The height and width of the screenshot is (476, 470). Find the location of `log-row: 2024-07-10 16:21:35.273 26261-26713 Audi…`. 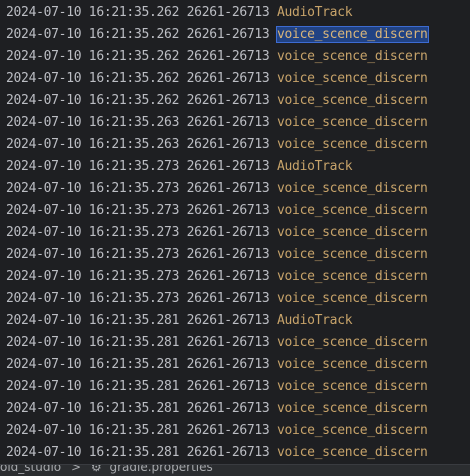

log-row: 2024-07-10 16:21:35.273 26261-26713 Audi… is located at coordinates (217, 167).